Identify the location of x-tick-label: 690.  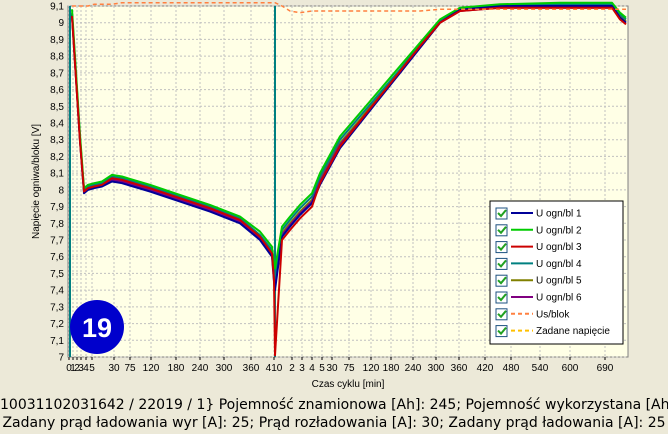
(605, 368).